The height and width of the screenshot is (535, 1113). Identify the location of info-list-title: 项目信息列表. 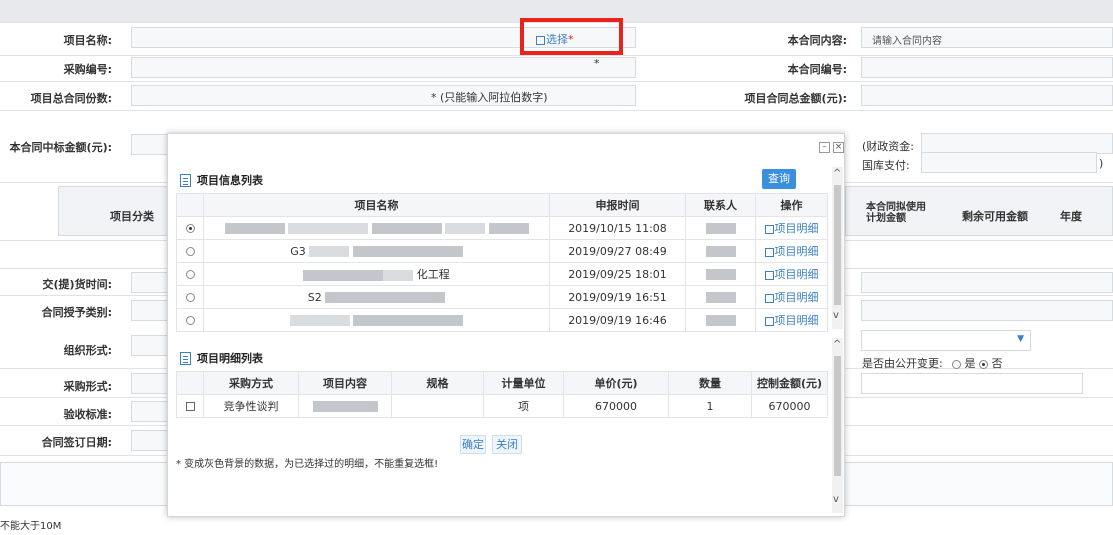
(221, 180).